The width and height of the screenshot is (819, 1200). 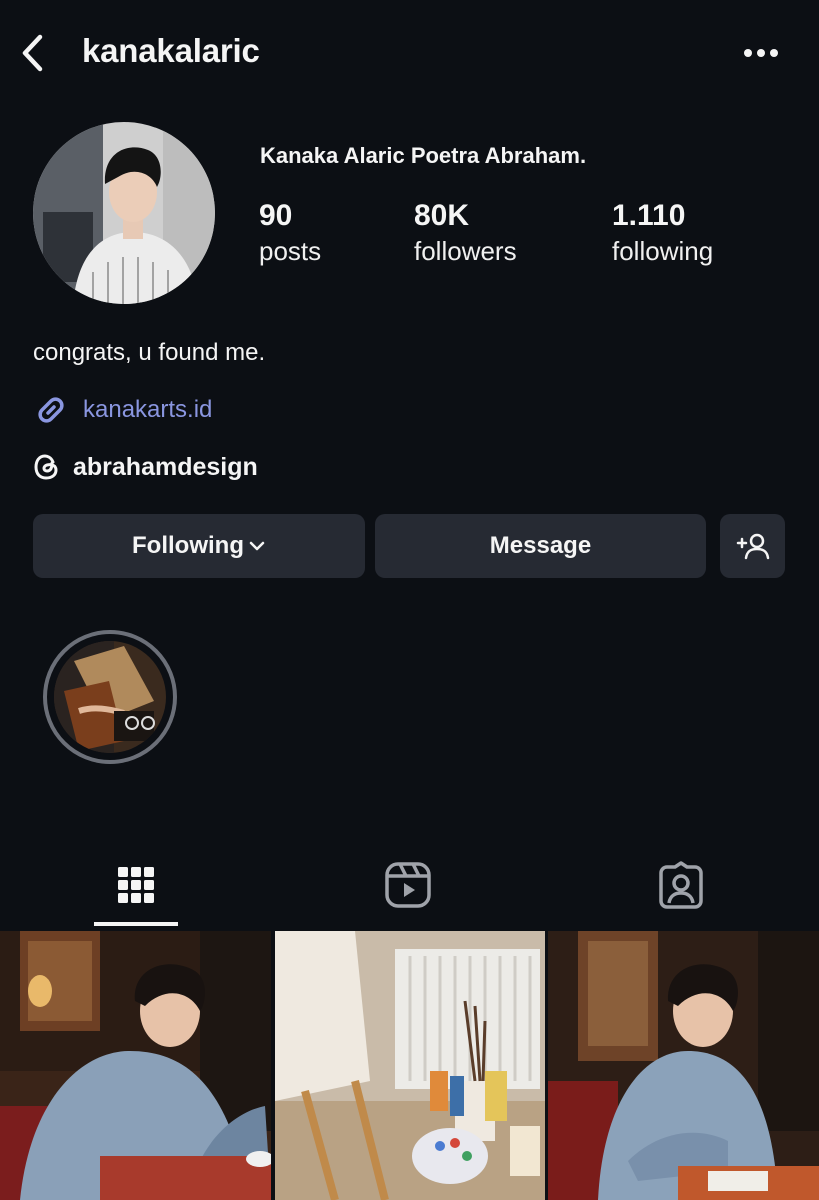 I want to click on more-options-button, so click(x=761, y=53).